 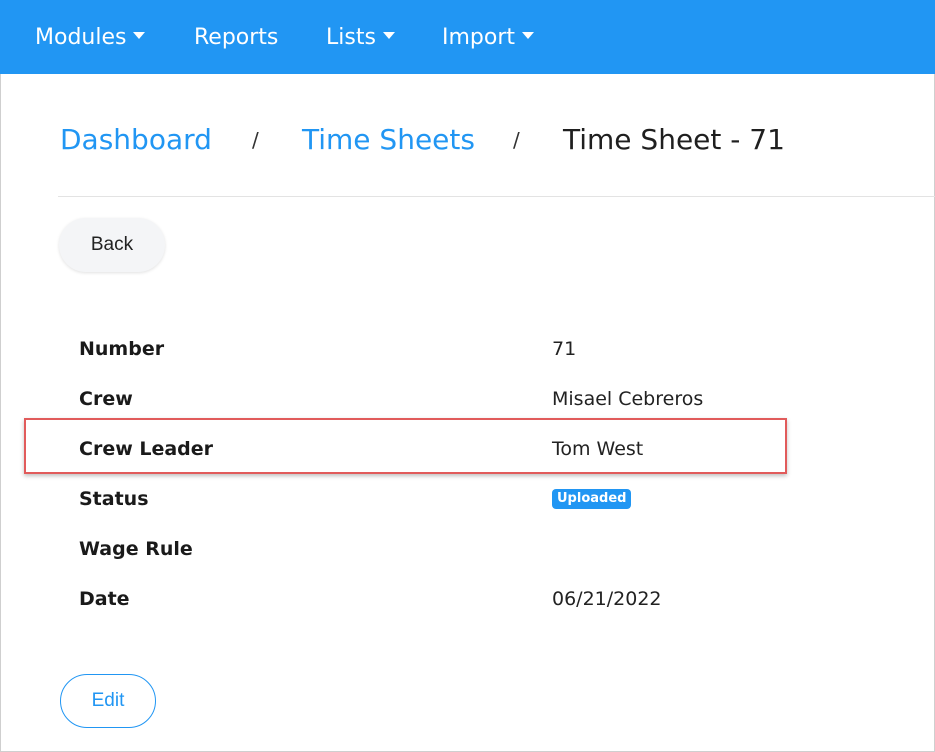 I want to click on nav-reports: Reports, so click(x=236, y=37).